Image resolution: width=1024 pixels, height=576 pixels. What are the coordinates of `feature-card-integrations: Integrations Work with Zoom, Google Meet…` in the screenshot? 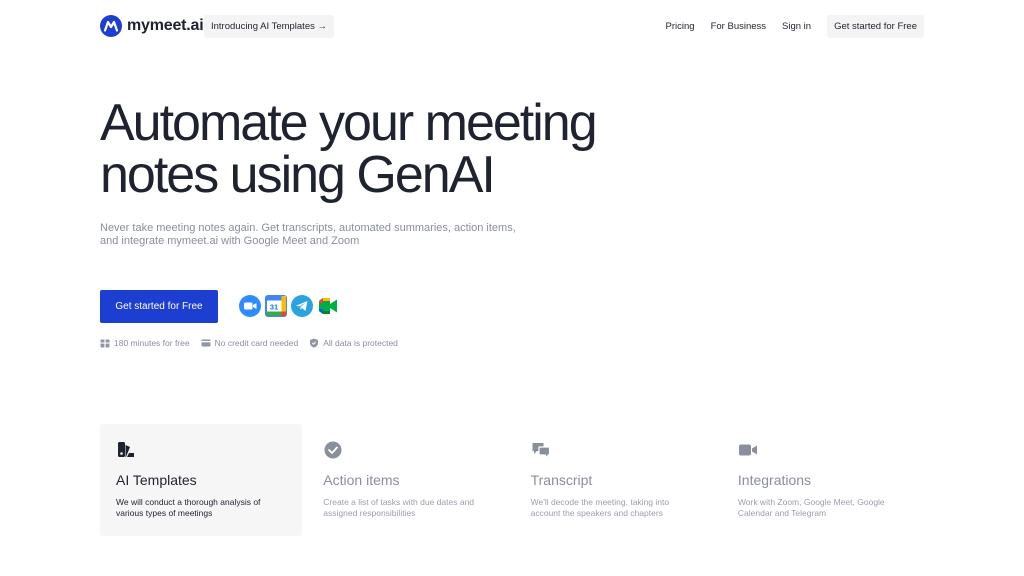 It's located at (823, 480).